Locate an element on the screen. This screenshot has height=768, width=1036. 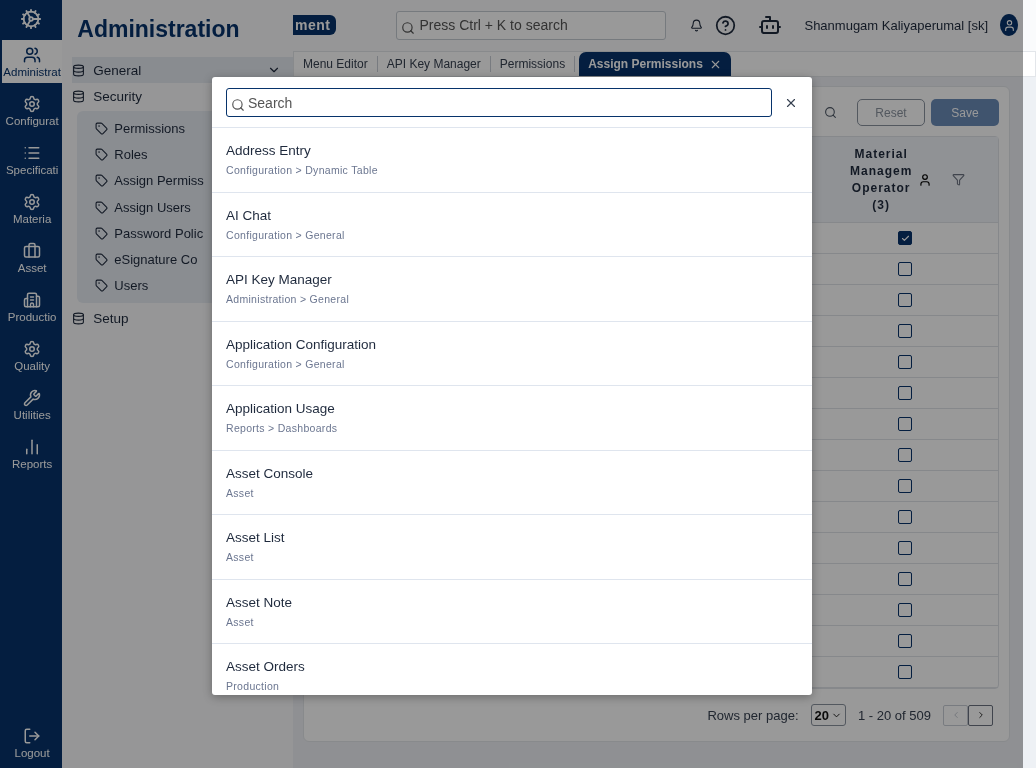
building-icon is located at coordinates (32, 299).